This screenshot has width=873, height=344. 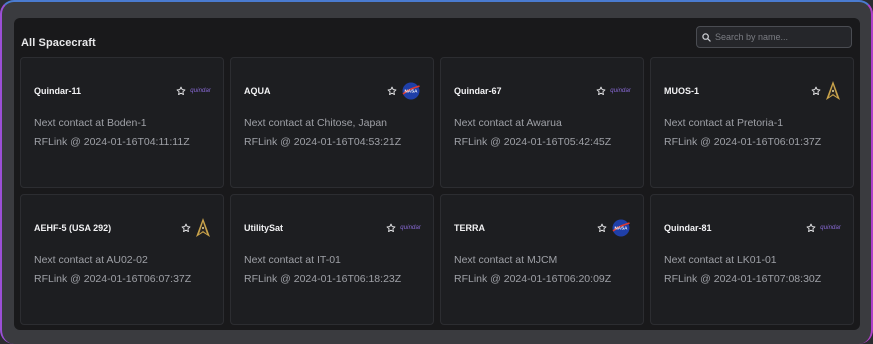 I want to click on rflink-text: RFLink @ 2024-01-16T07:08:30Z, so click(x=743, y=279).